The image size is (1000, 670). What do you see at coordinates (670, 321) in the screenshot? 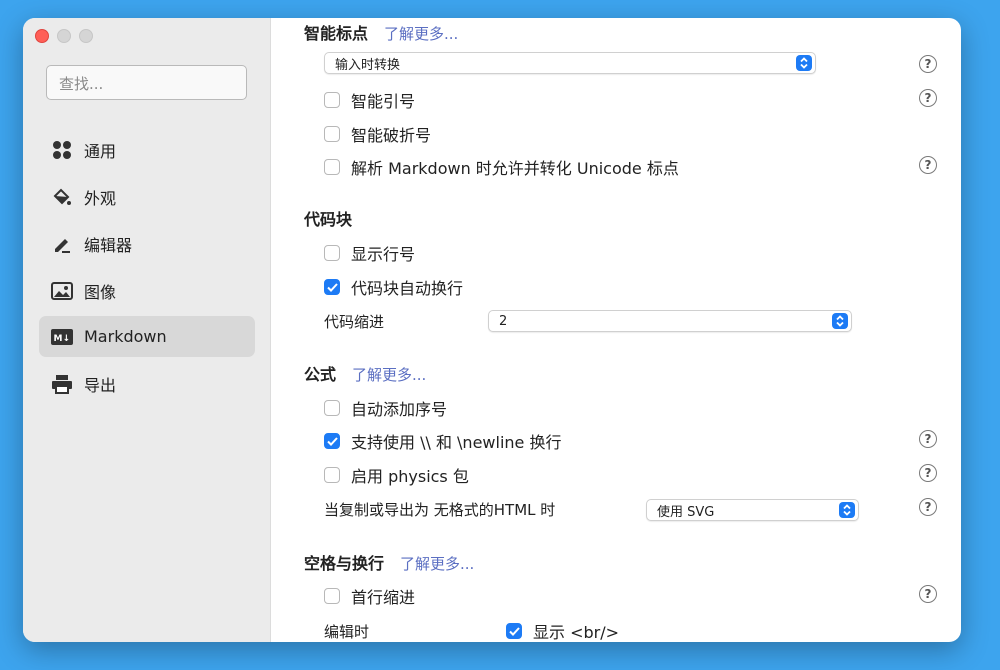
I see `code-indent-select: 2` at bounding box center [670, 321].